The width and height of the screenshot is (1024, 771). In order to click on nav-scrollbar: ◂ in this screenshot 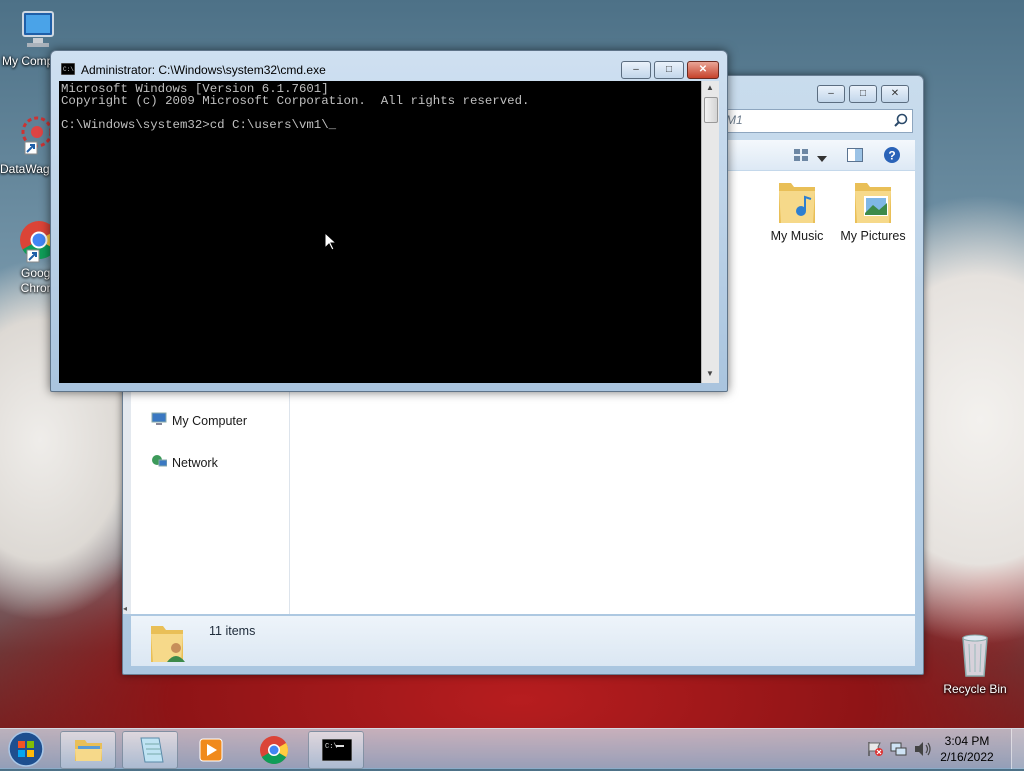, I will do `click(127, 503)`.